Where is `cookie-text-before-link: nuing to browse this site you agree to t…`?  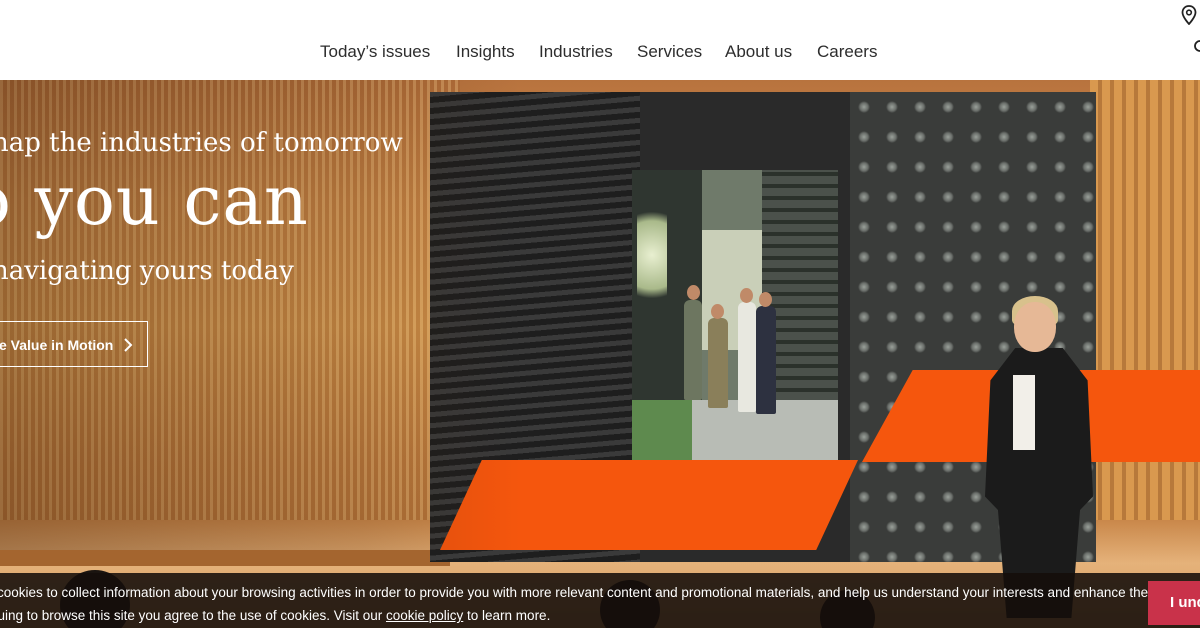
cookie-text-before-link: nuing to browse this site you agree to t… is located at coordinates (193, 615).